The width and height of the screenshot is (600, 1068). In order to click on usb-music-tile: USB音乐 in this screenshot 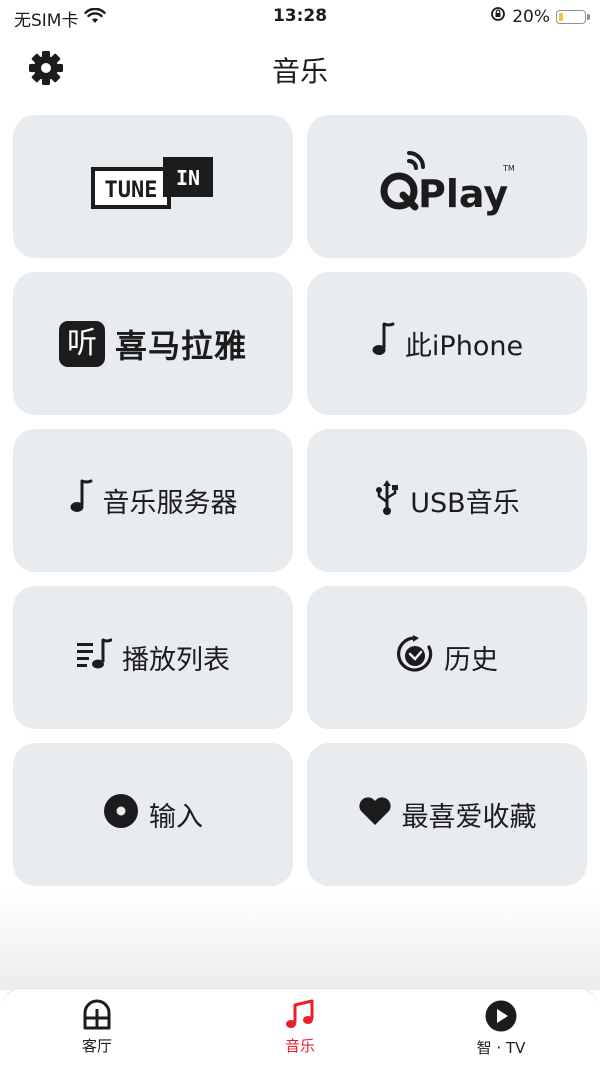, I will do `click(447, 500)`.